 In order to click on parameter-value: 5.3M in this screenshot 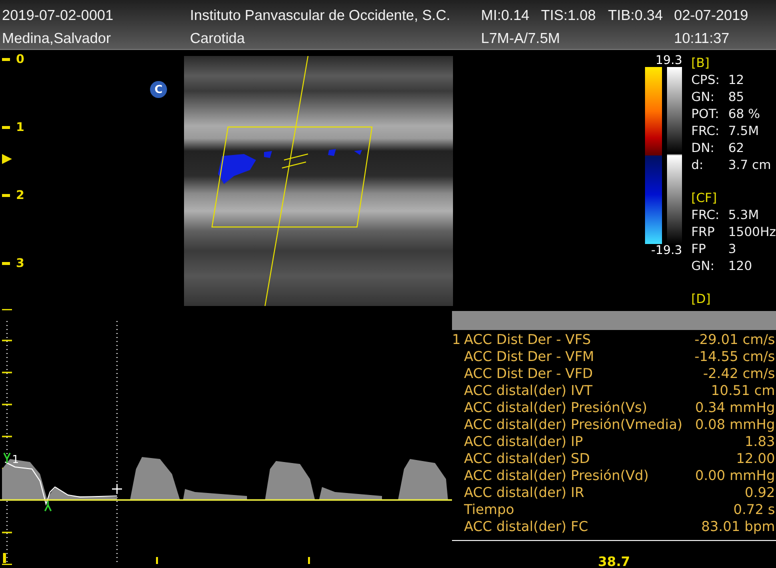, I will do `click(743, 214)`.